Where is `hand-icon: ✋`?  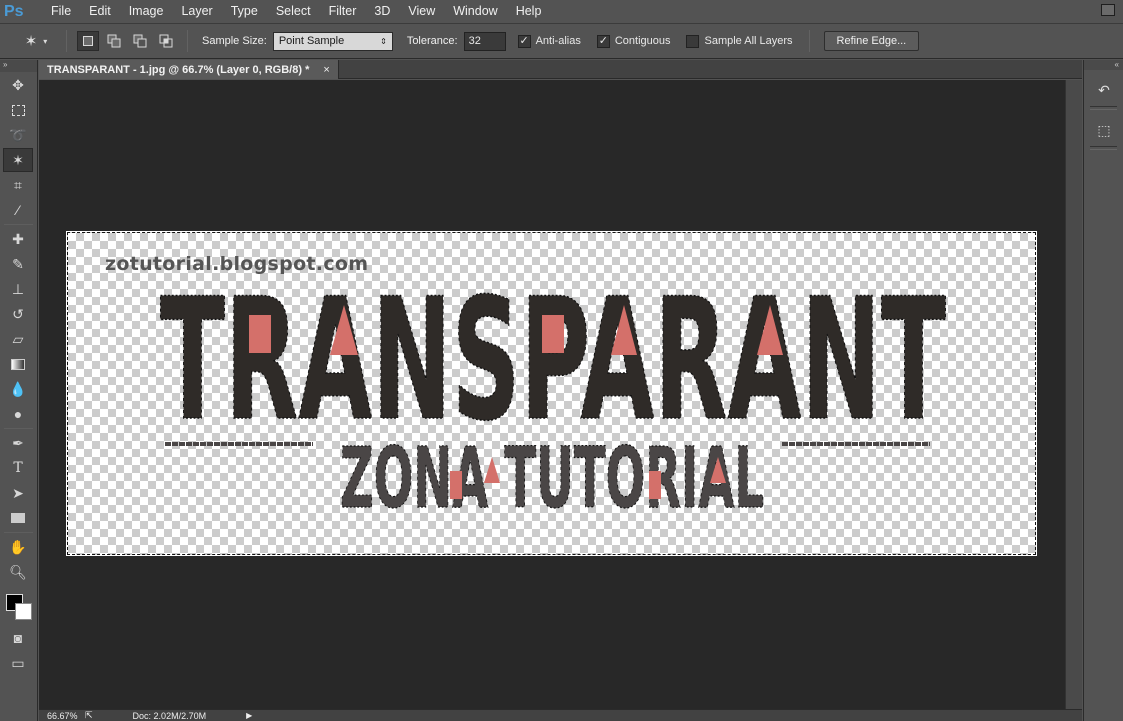 hand-icon: ✋ is located at coordinates (18, 546).